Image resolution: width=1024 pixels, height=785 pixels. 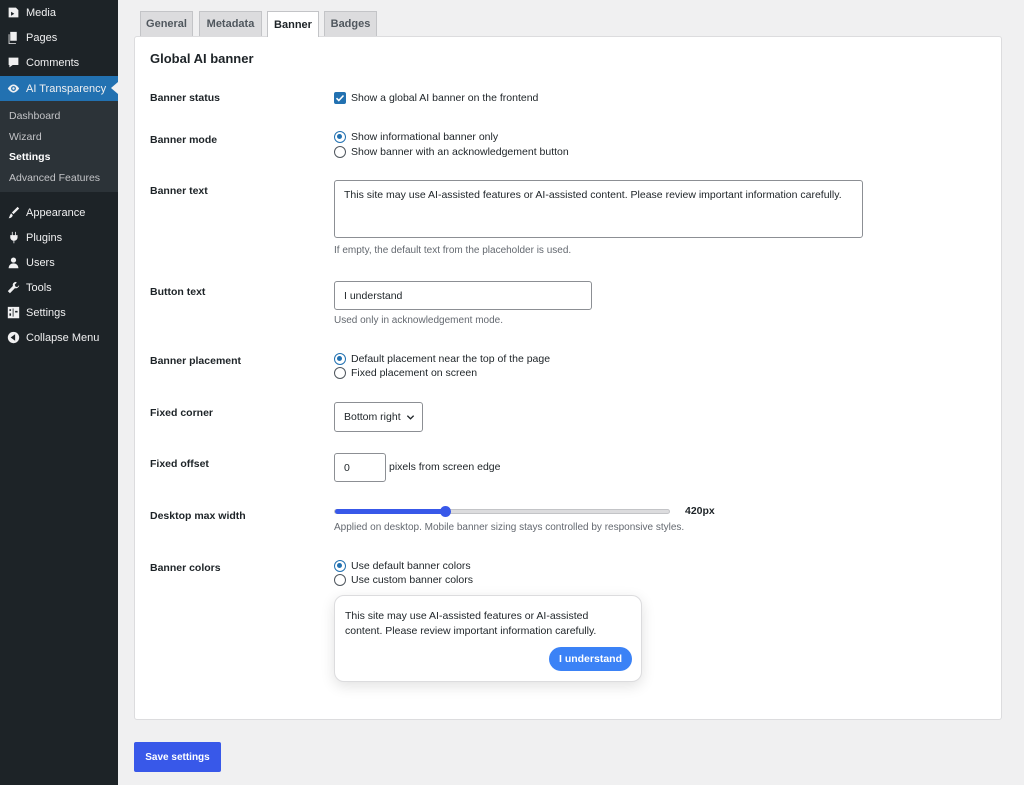 I want to click on pages-icon, so click(x=13, y=37).